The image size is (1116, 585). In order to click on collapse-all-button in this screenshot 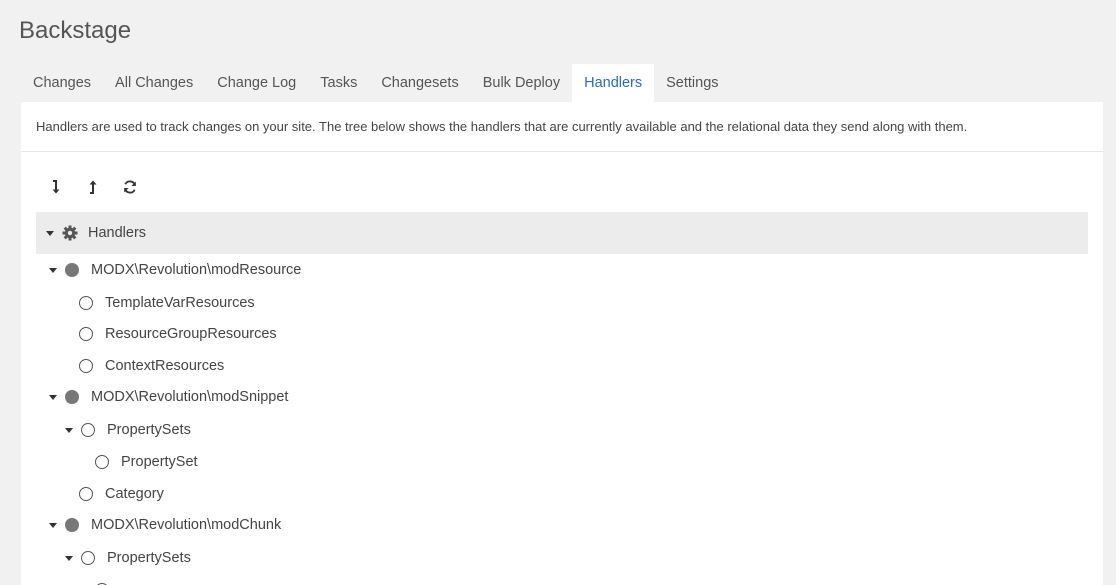, I will do `click(93, 187)`.